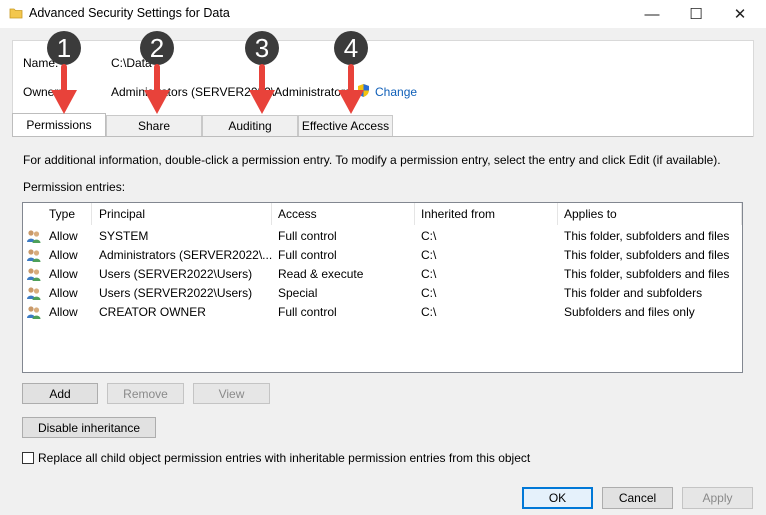 The image size is (766, 515). Describe the element at coordinates (590, 214) in the screenshot. I see `column-header-applies-to: Applies to` at that location.